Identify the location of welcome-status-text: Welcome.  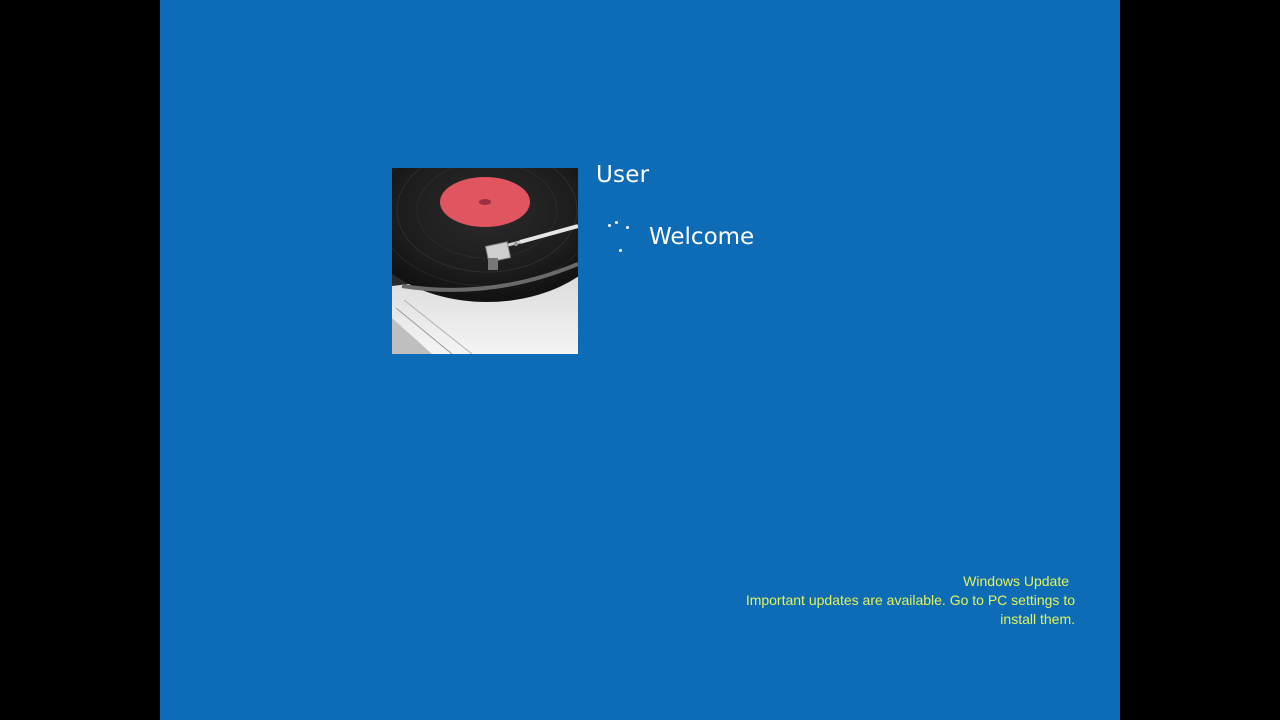
(702, 237).